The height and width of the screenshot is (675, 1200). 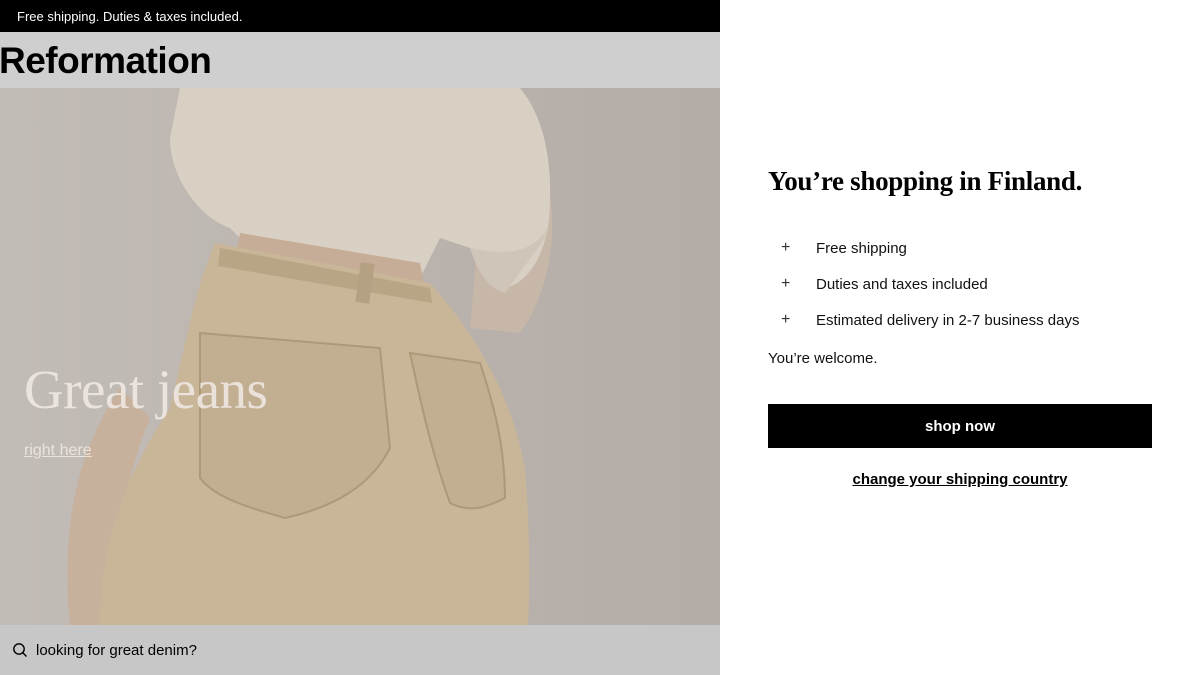 I want to click on site-header: Reformation, so click(x=360, y=60).